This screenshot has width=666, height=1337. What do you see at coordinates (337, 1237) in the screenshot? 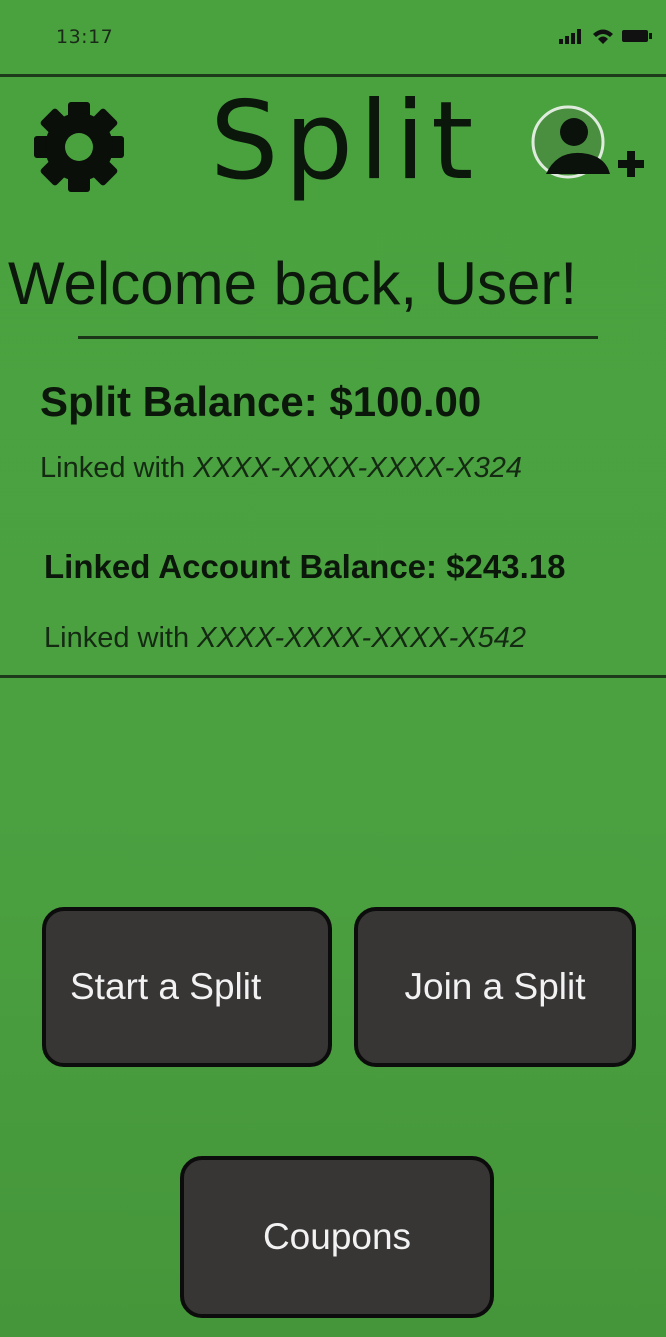
I see `coupons-button: Coupons` at bounding box center [337, 1237].